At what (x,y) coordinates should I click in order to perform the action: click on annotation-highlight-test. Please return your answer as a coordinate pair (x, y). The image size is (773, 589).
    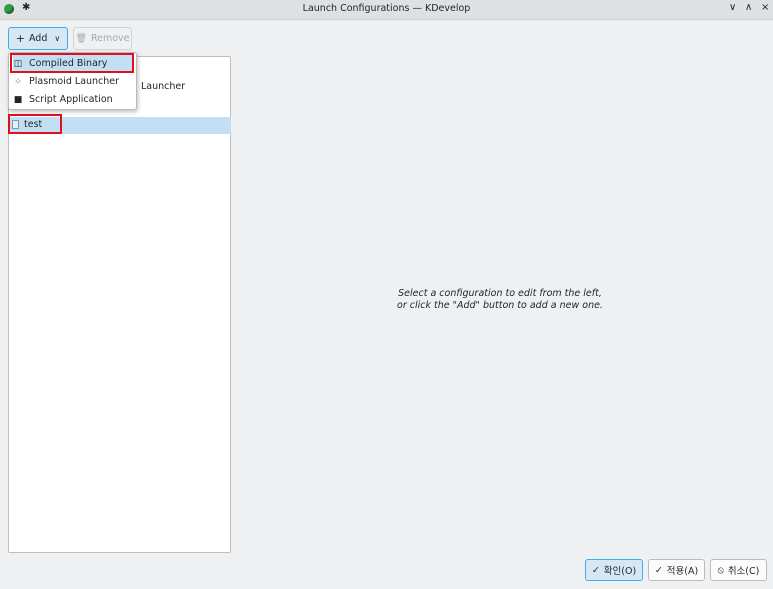
    Looking at the image, I should click on (35, 124).